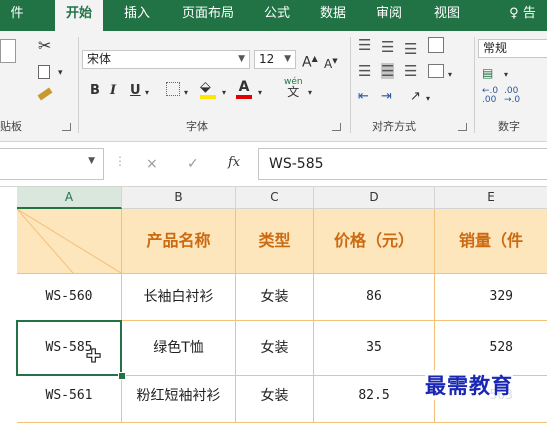 The height and width of the screenshot is (423, 547). Describe the element at coordinates (388, 71) in the screenshot. I see `align-center-icon: ☰` at that location.